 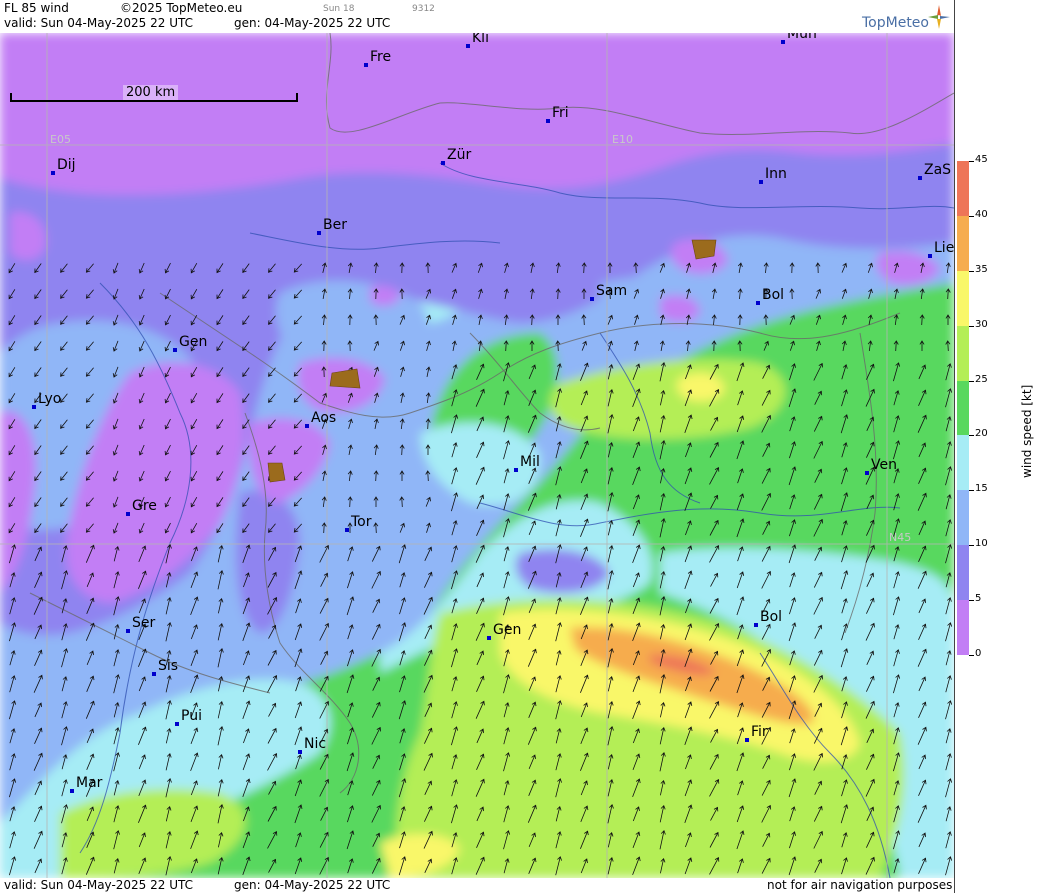 I want to click on city-label: Ser, so click(x=144, y=623).